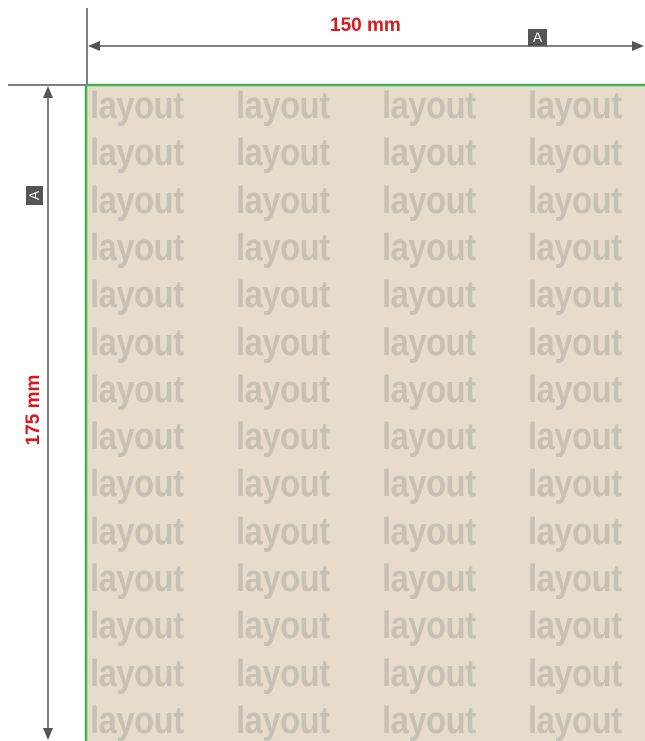  I want to click on height-marker-badge: A, so click(34, 195).